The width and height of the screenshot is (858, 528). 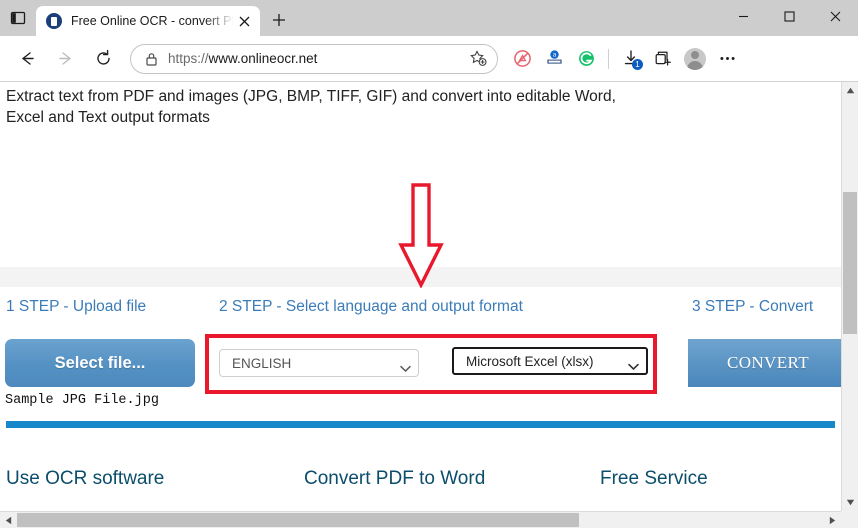 What do you see at coordinates (850, 502) in the screenshot?
I see `scroll-down-arrow-icon` at bounding box center [850, 502].